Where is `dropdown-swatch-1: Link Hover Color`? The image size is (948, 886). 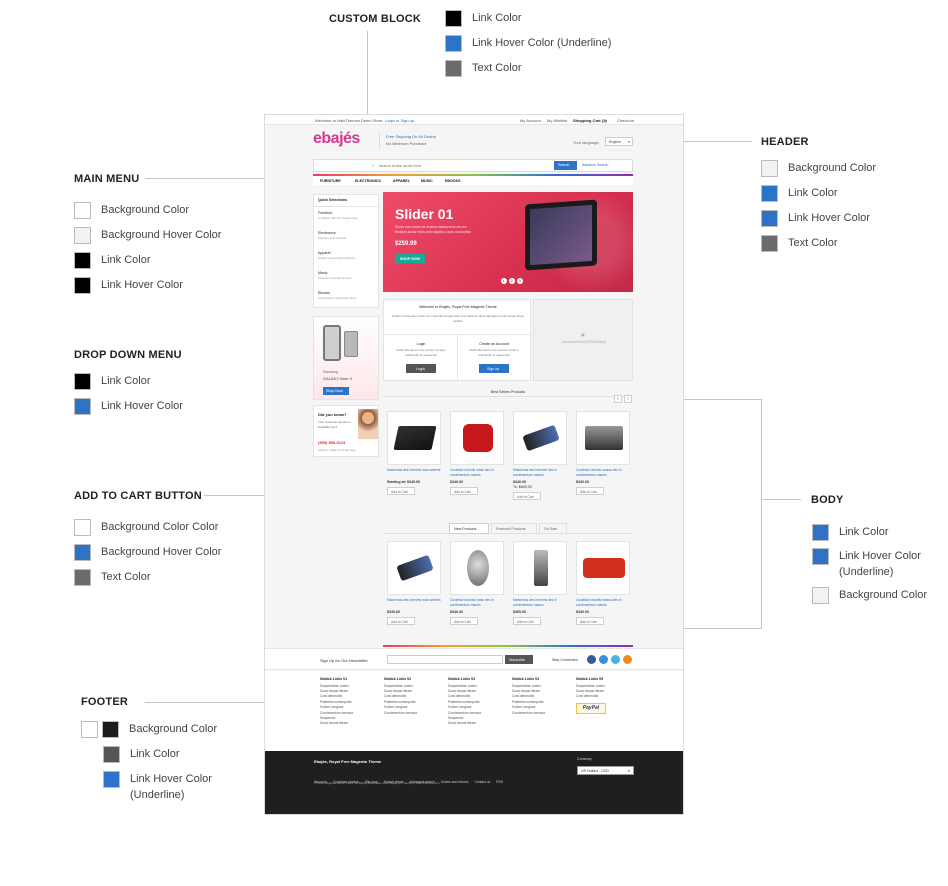 dropdown-swatch-1: Link Hover Color is located at coordinates (128, 406).